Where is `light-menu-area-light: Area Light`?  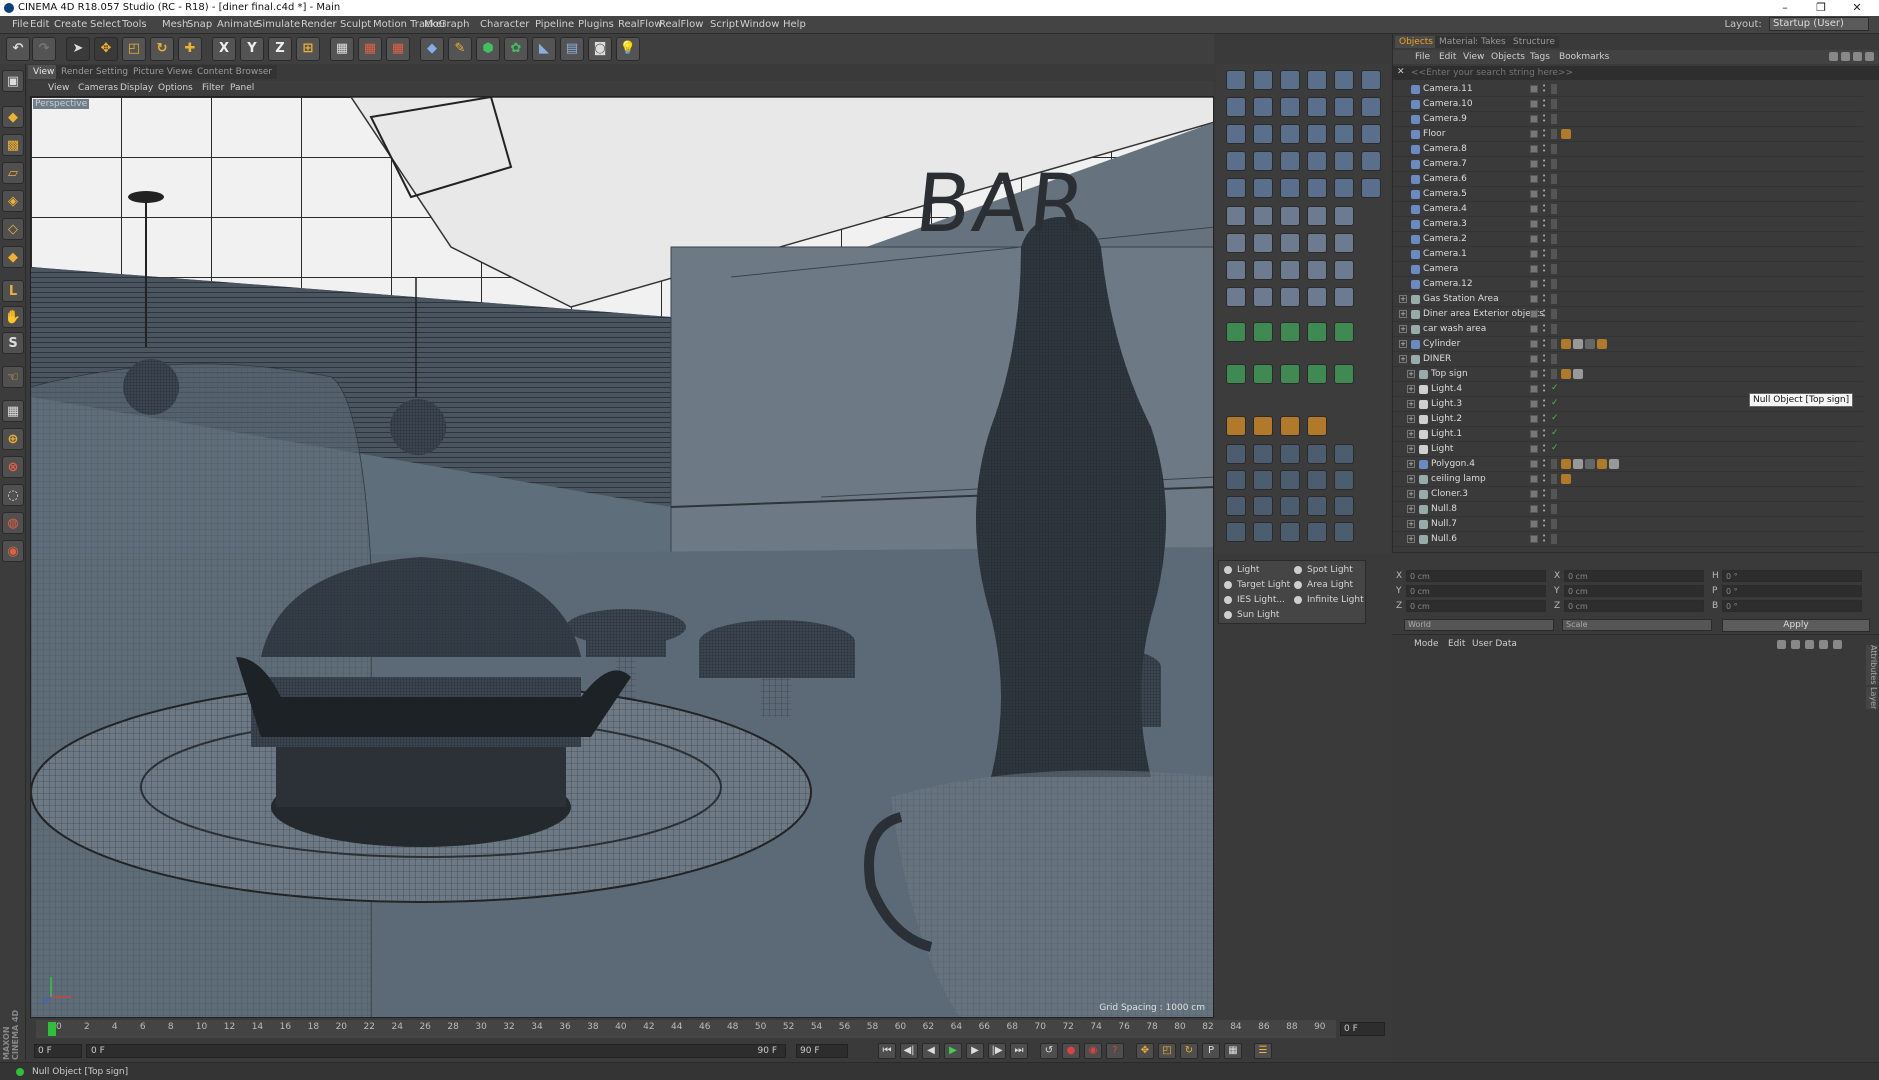
light-menu-area-light: Area Light is located at coordinates (1322, 585).